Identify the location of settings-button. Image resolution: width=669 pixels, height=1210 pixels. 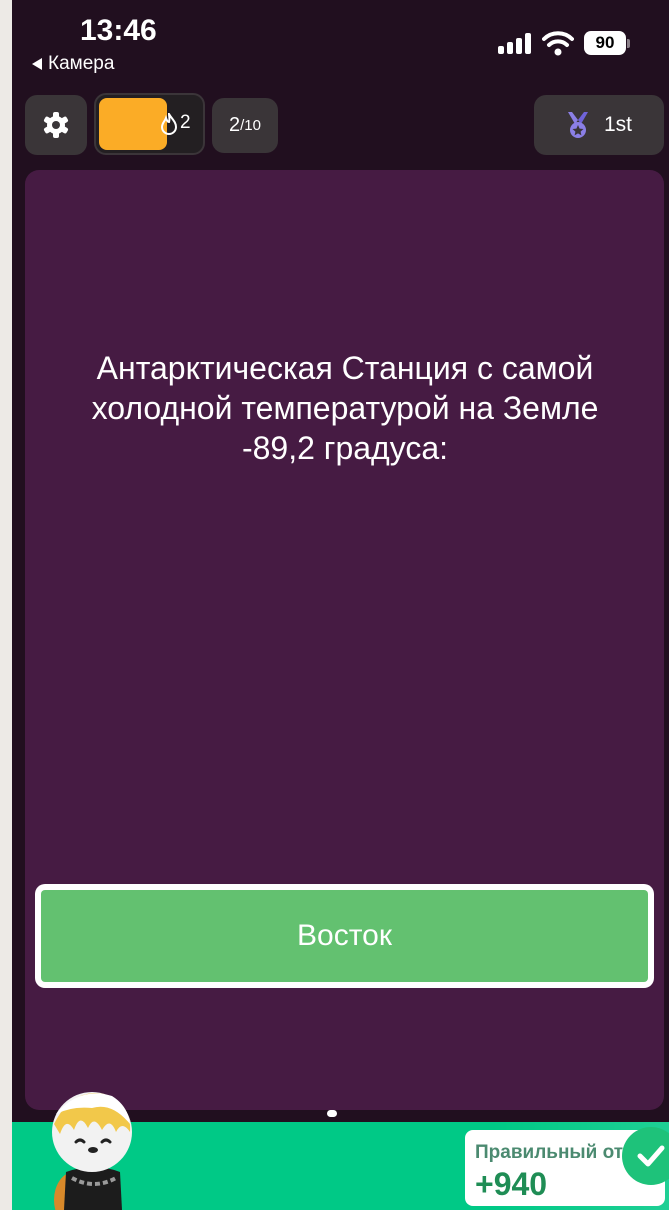
(56, 125).